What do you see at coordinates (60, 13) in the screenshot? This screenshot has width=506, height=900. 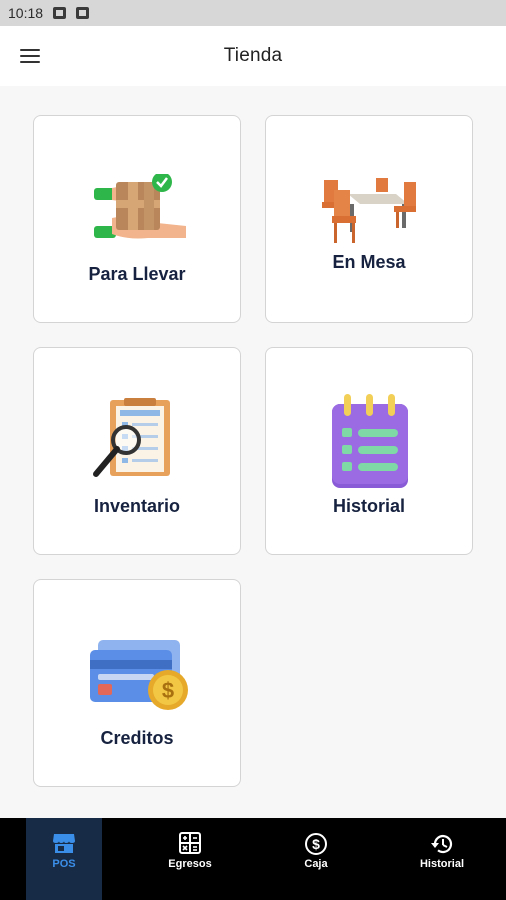 I see `image-notification-icon` at bounding box center [60, 13].